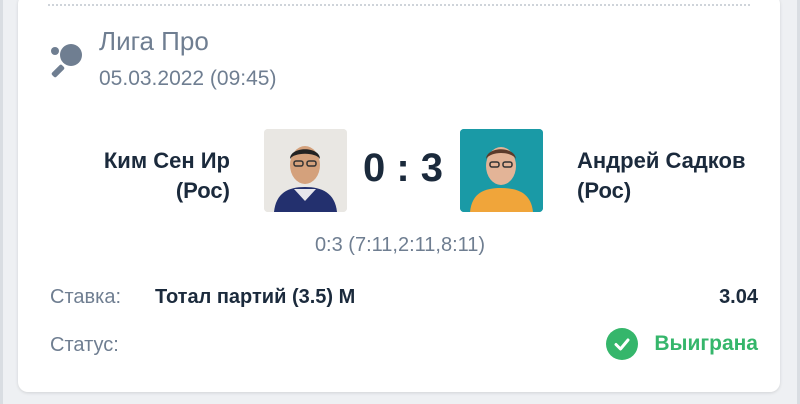 Image resolution: width=800 pixels, height=404 pixels. I want to click on card-top-divider, so click(399, 5).